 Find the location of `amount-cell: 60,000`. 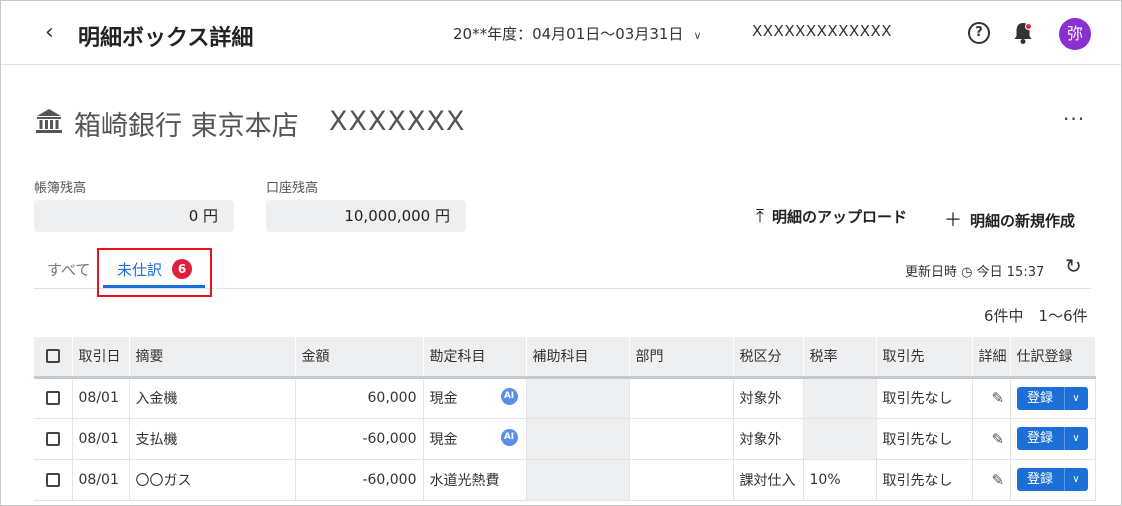

amount-cell: 60,000 is located at coordinates (359, 398).